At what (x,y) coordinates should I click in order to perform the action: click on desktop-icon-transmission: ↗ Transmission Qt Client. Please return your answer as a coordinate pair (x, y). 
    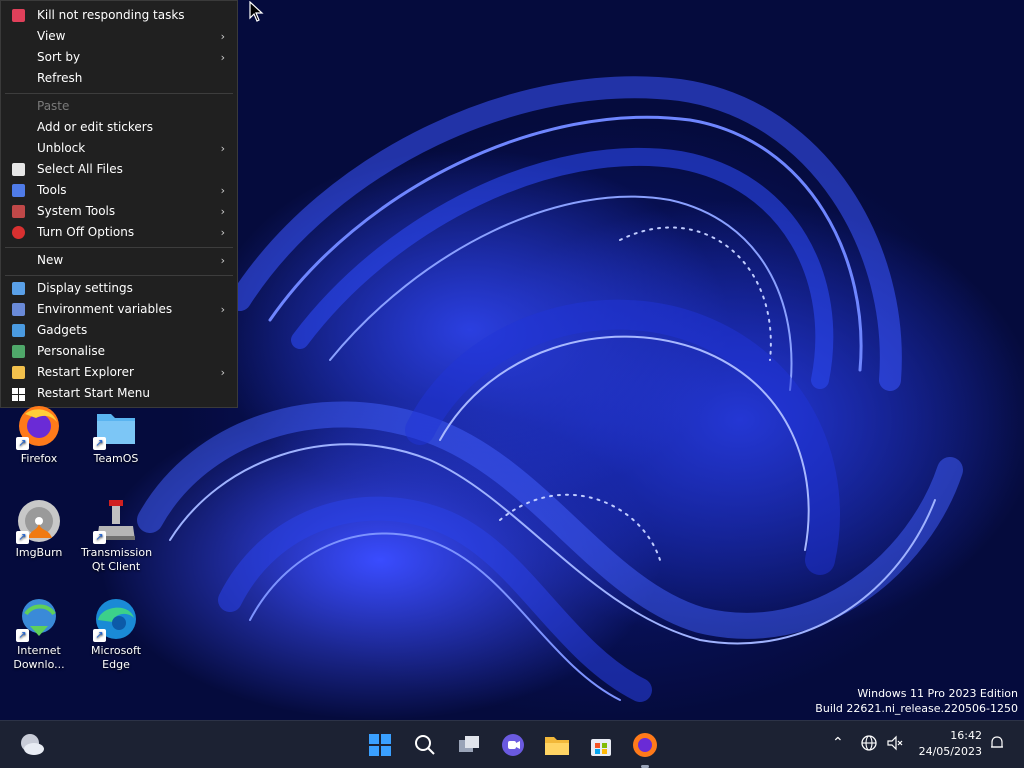
    Looking at the image, I should click on (116, 536).